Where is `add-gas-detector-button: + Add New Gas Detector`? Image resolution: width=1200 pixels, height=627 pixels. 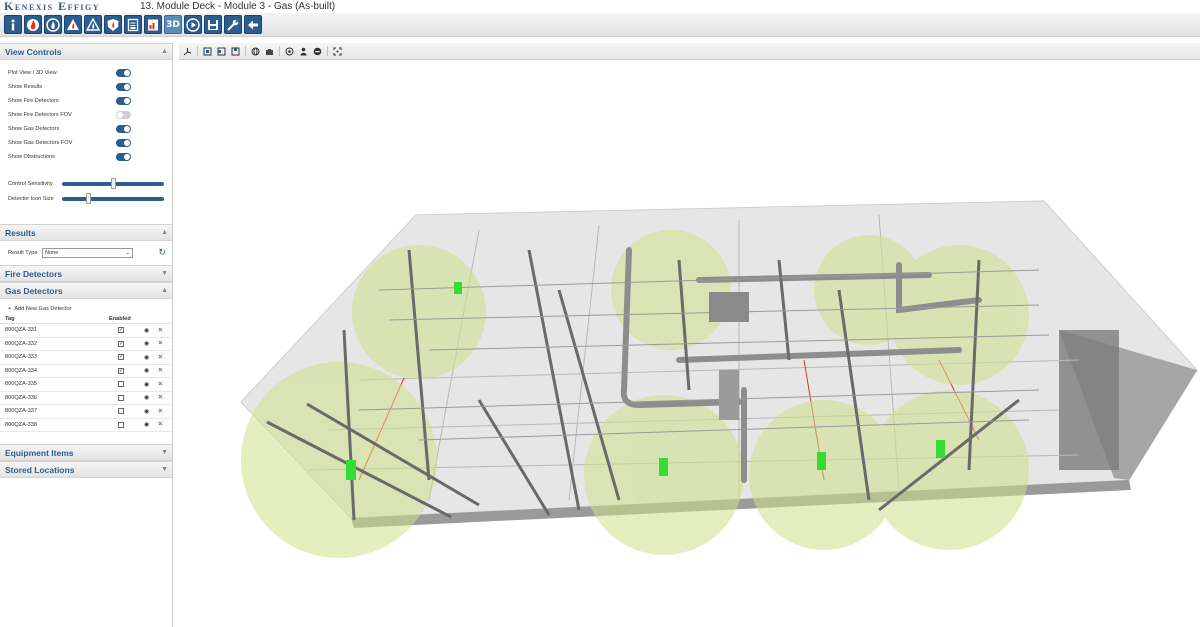 add-gas-detector-button: + Add New Gas Detector is located at coordinates (86, 309).